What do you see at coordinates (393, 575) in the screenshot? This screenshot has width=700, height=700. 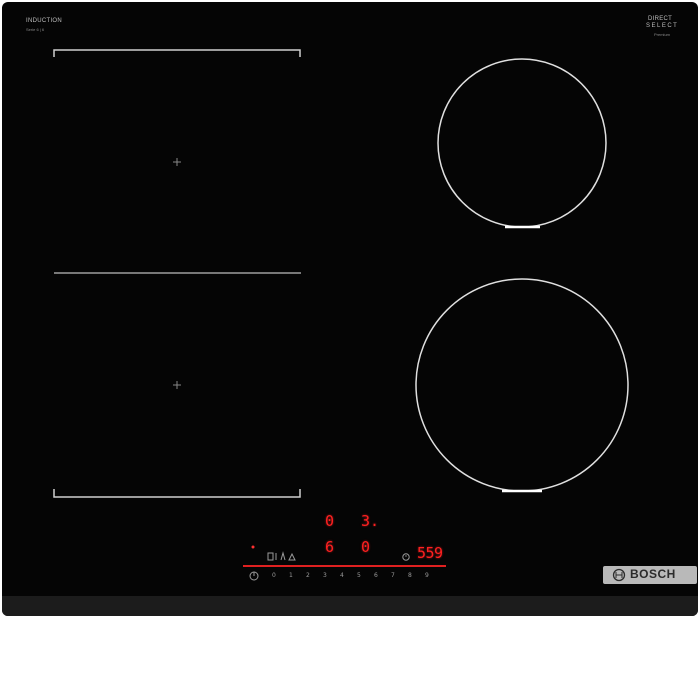 I see `power-level-7: 7` at bounding box center [393, 575].